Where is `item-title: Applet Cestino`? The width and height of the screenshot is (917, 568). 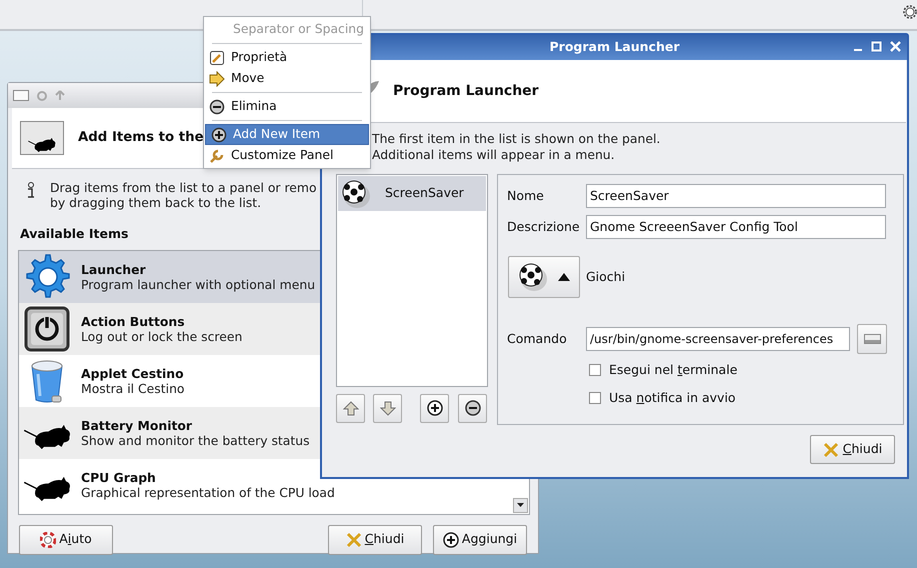
item-title: Applet Cestino is located at coordinates (132, 373).